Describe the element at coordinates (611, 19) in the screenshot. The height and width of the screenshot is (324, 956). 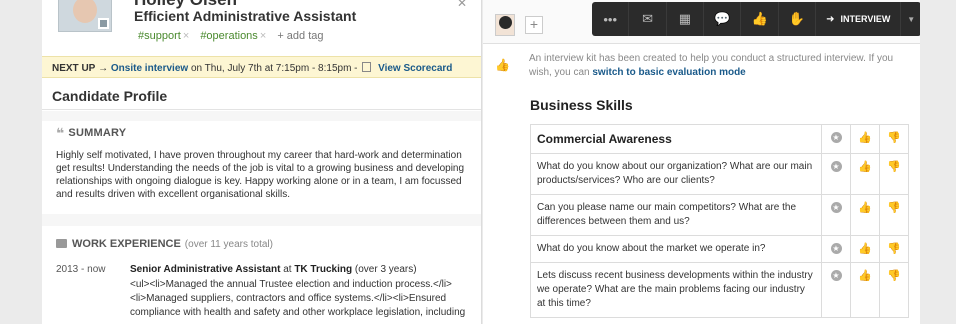
I see `more-icon: •••` at that location.